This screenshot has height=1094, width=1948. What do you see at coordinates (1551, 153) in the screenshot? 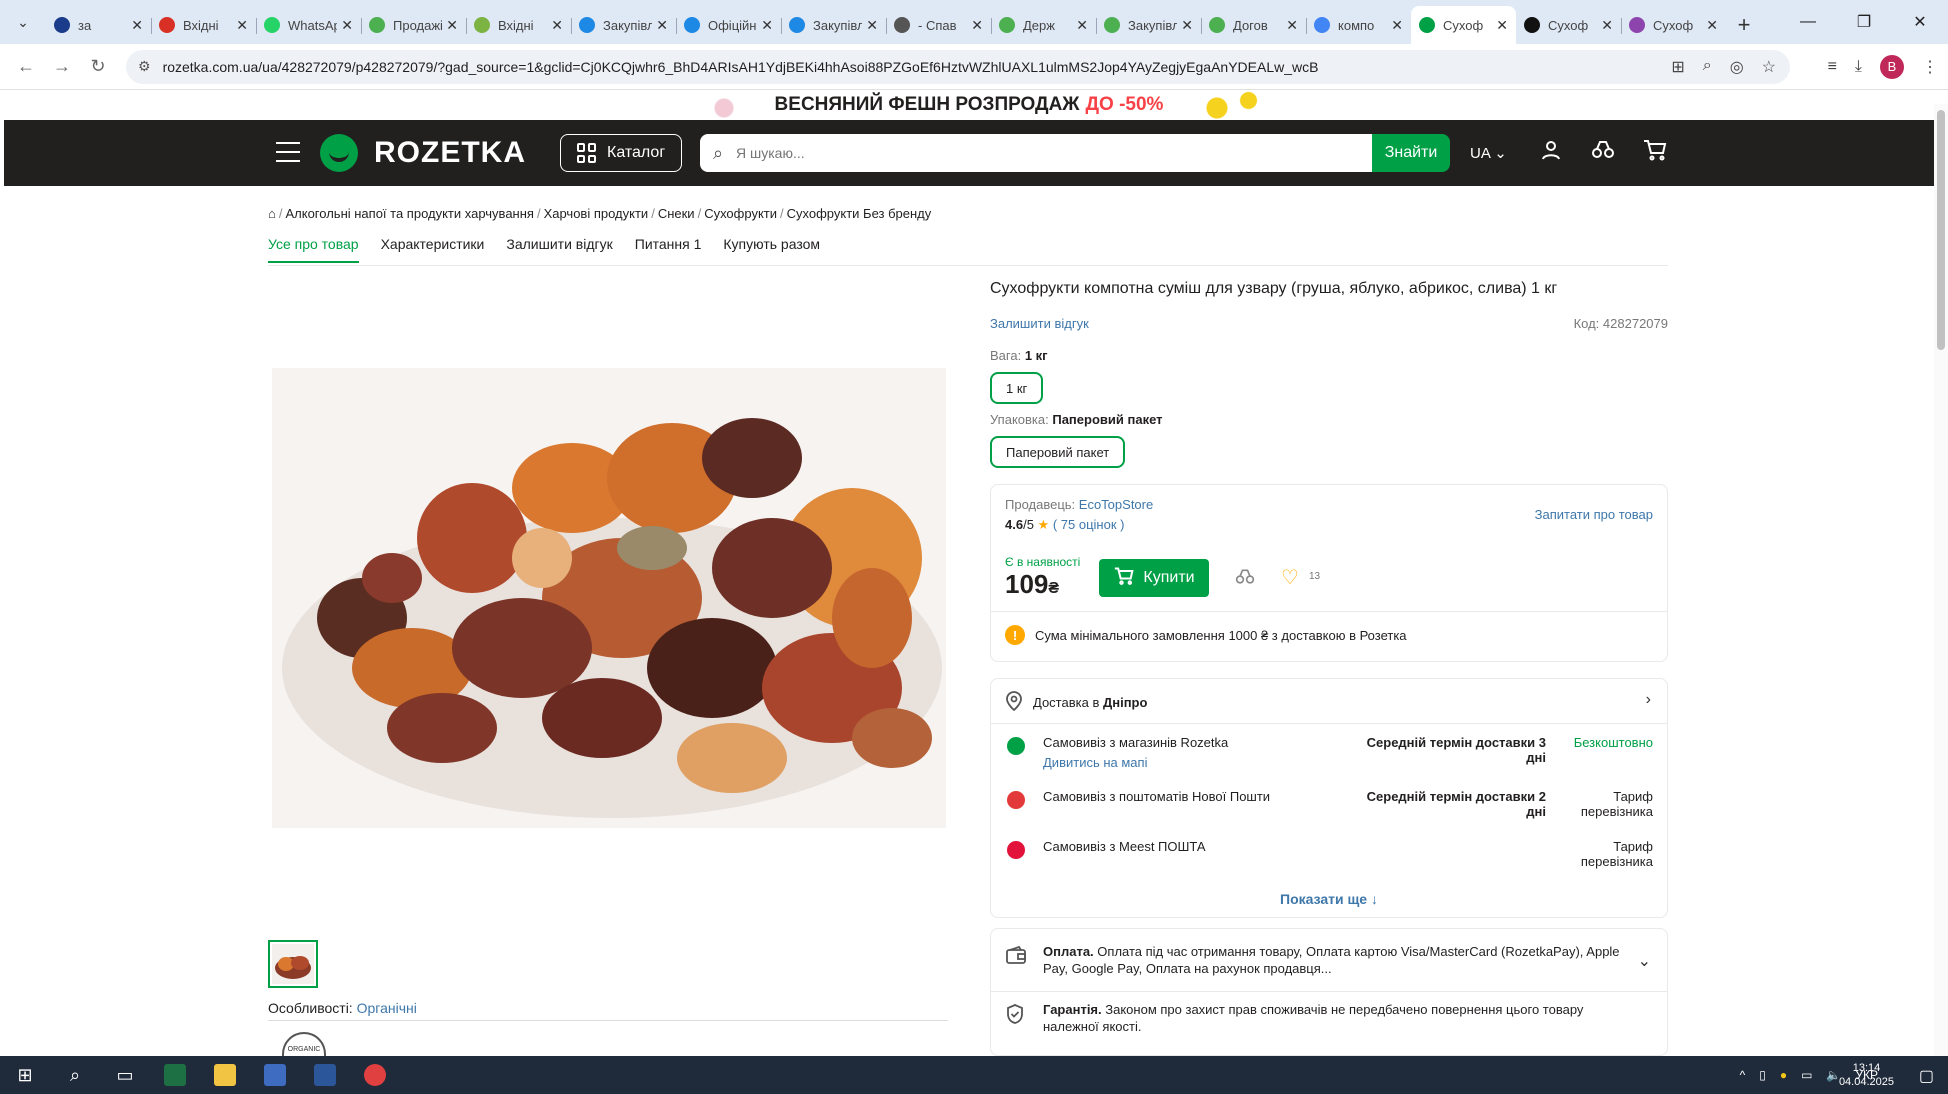
I see `user-icon` at bounding box center [1551, 153].